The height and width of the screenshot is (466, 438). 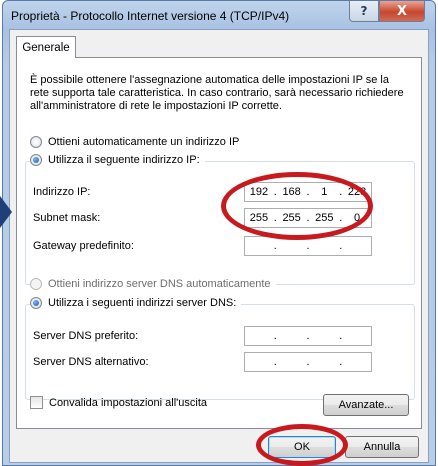 What do you see at coordinates (36, 303) in the screenshot?
I see `dns-manual-radio` at bounding box center [36, 303].